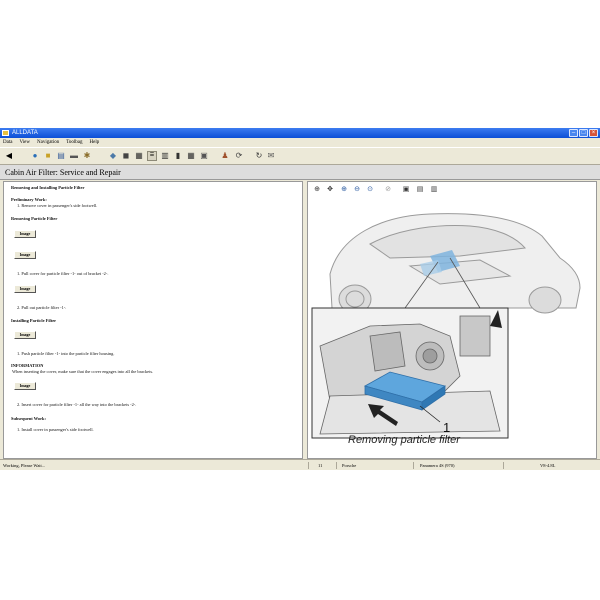 This screenshot has height=600, width=600. What do you see at coordinates (152, 156) in the screenshot?
I see `list-icon: ☰` at bounding box center [152, 156].